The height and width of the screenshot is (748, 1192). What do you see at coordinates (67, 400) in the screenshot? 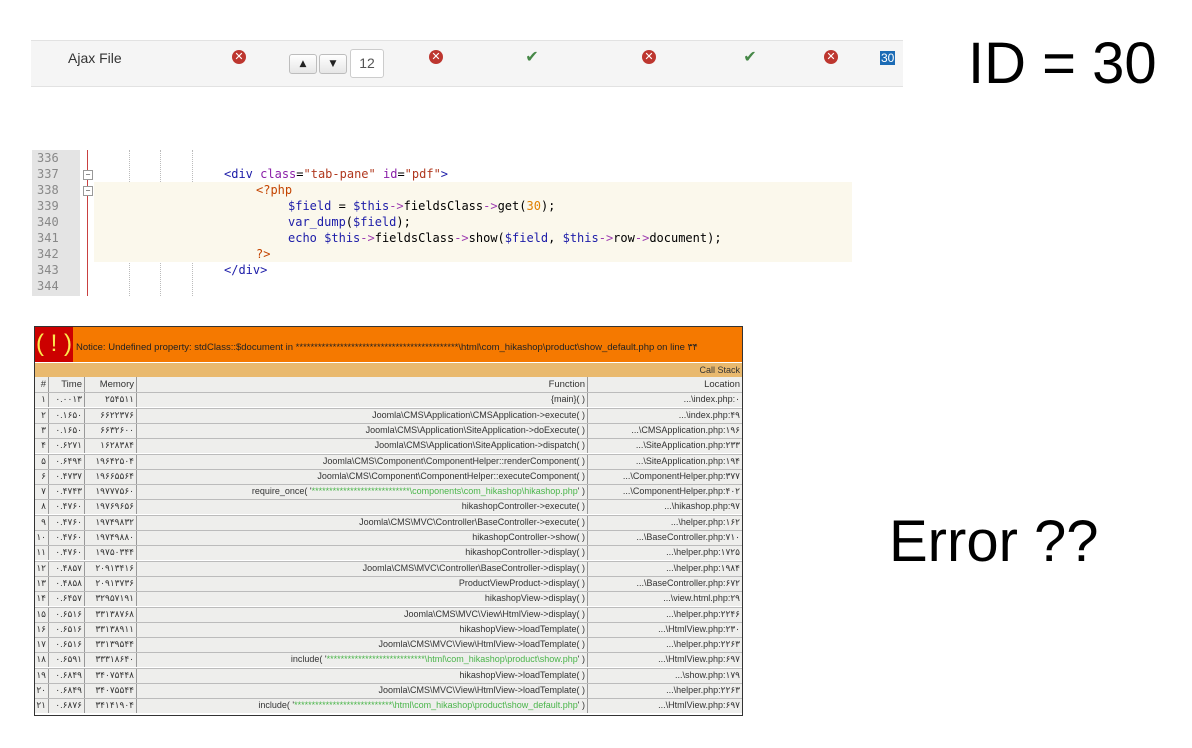
I see `row-time: ٠.٠٠١٣` at bounding box center [67, 400].